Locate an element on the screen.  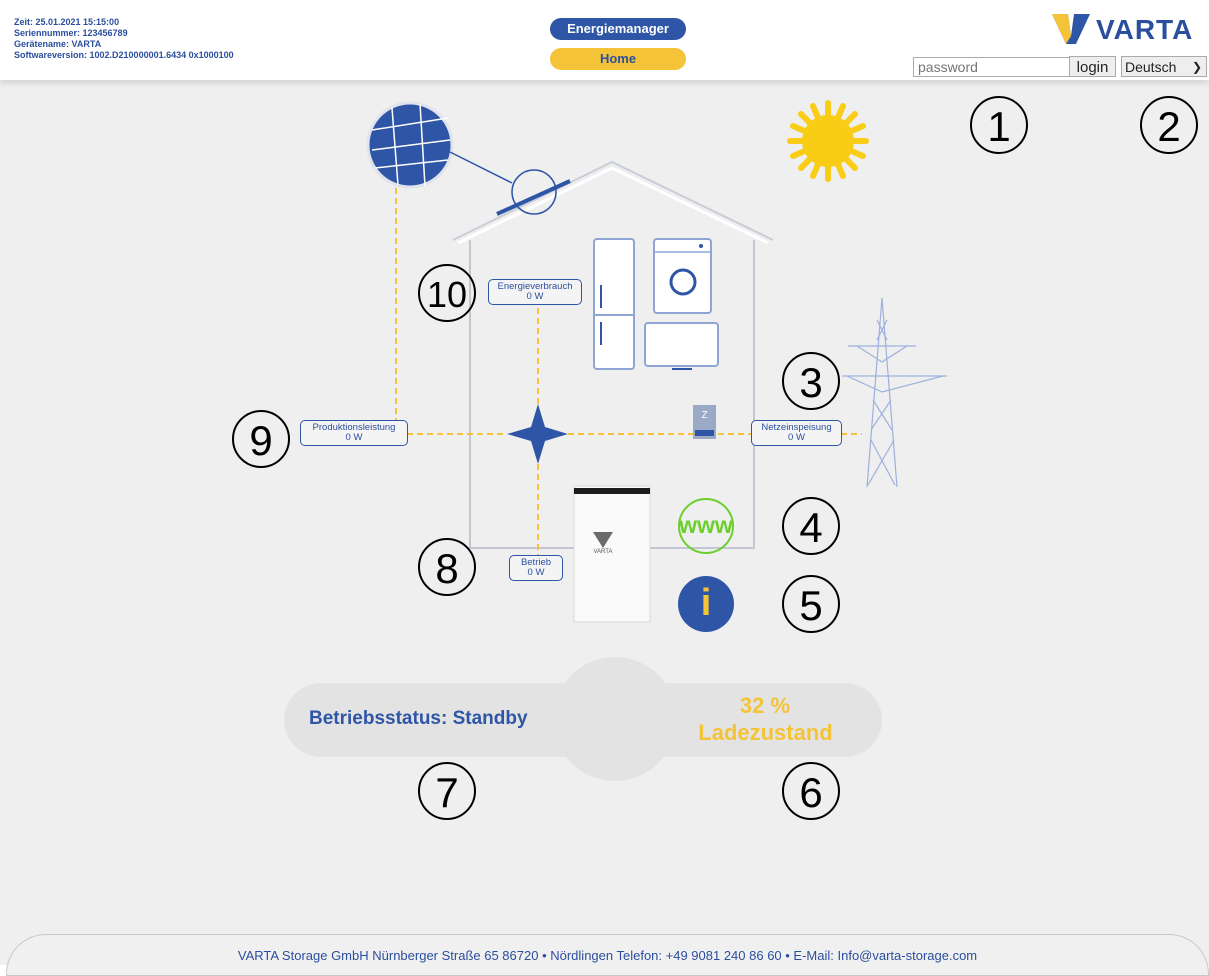
sun-icon is located at coordinates (828, 141).